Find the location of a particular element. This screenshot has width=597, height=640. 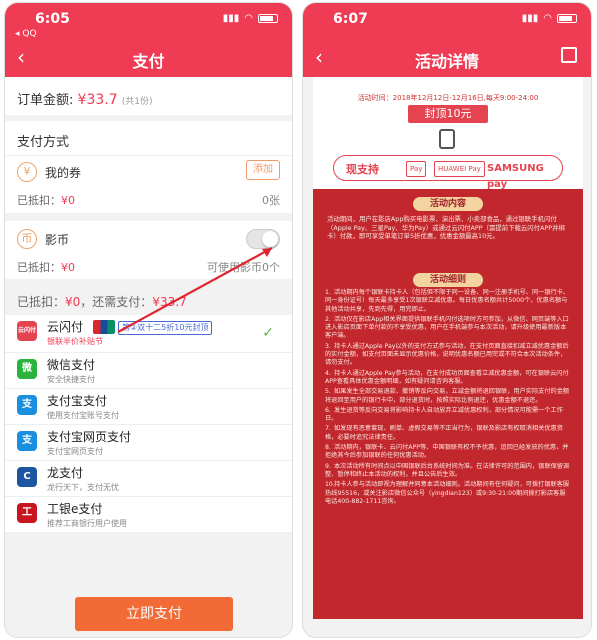

arrow-line is located at coordinates (195, 290).